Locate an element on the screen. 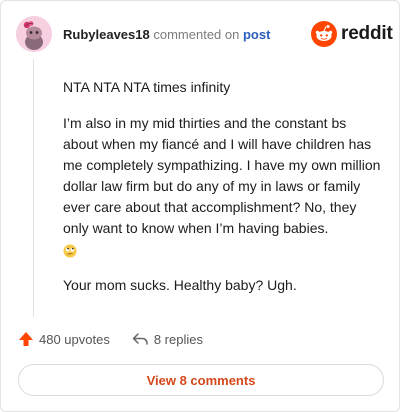 The height and width of the screenshot is (412, 400). reply-count: 8 replies is located at coordinates (178, 339).